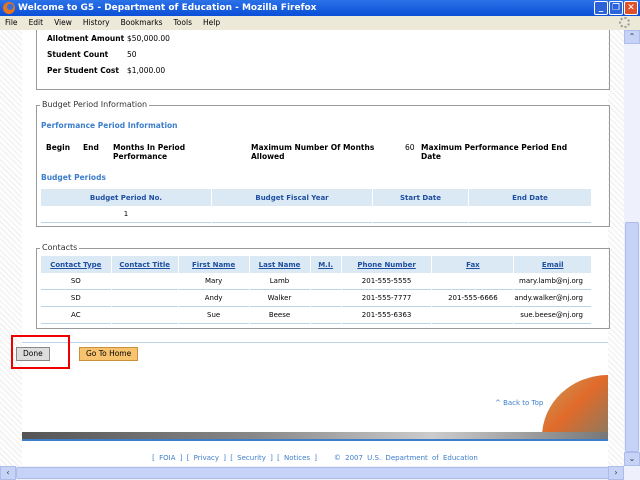  I want to click on cell: Andy, so click(213, 298).